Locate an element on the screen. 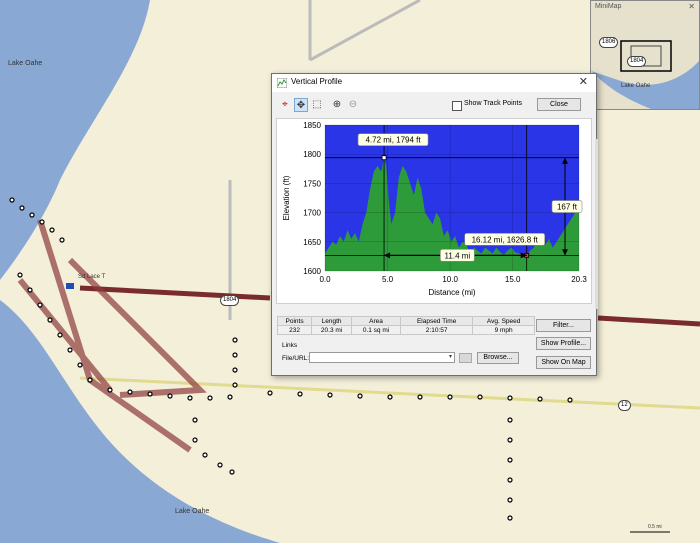 This screenshot has width=700, height=543. route-shield: 1806 is located at coordinates (609, 42).